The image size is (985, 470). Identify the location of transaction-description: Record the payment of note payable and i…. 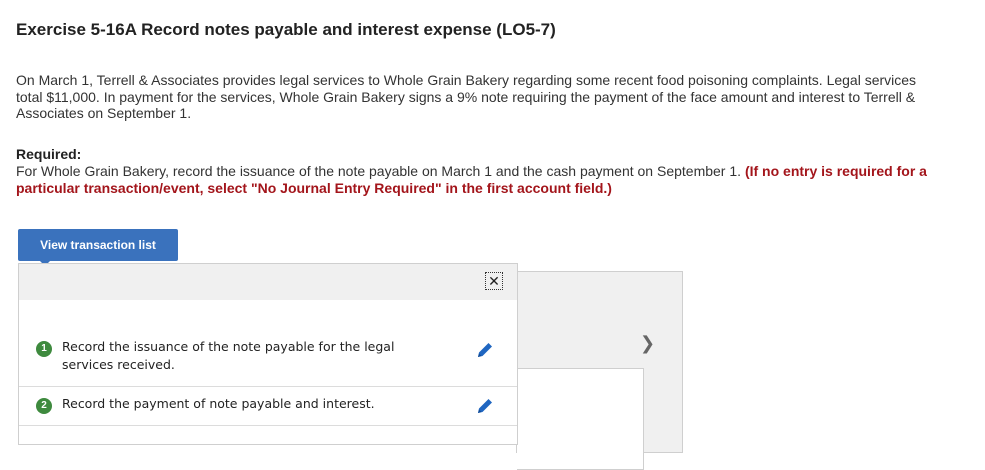
(218, 403).